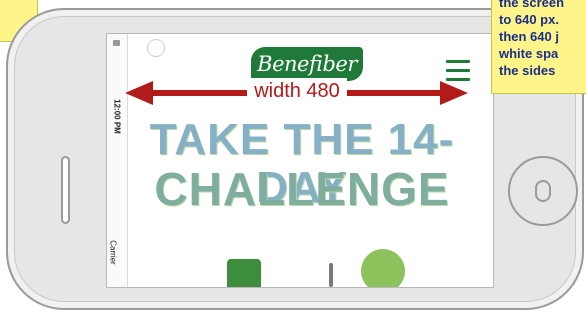 This screenshot has height=314, width=586. Describe the element at coordinates (244, 273) in the screenshot. I see `product-jar` at that location.